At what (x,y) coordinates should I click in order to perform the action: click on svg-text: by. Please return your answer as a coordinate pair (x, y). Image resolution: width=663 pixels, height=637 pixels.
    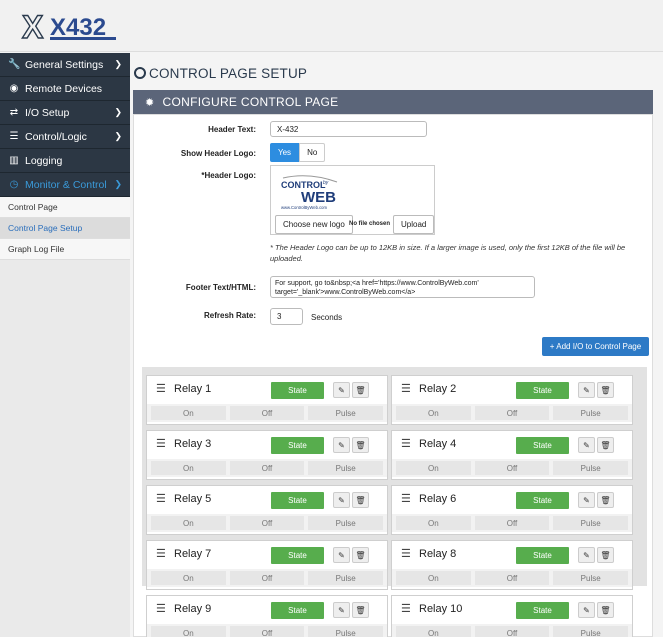
    Looking at the image, I should click on (326, 183).